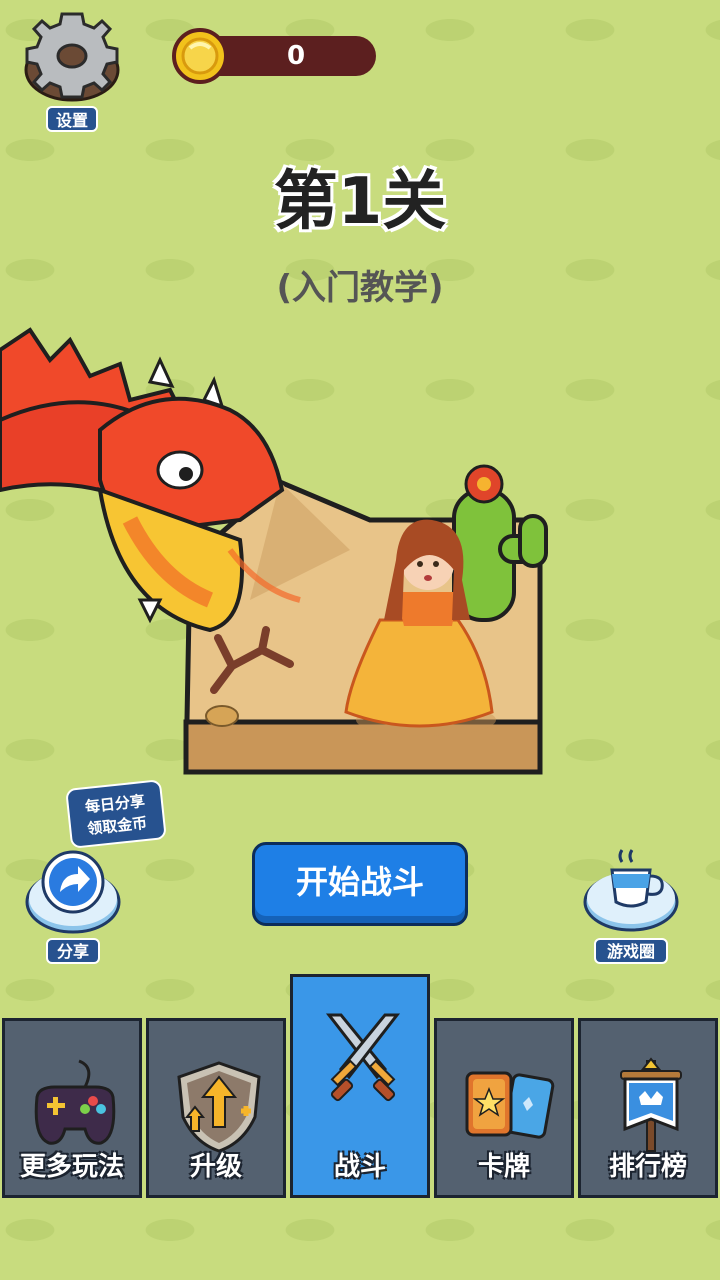 The height and width of the screenshot is (1280, 720). I want to click on nav-label: 战斗, so click(359, 1167).